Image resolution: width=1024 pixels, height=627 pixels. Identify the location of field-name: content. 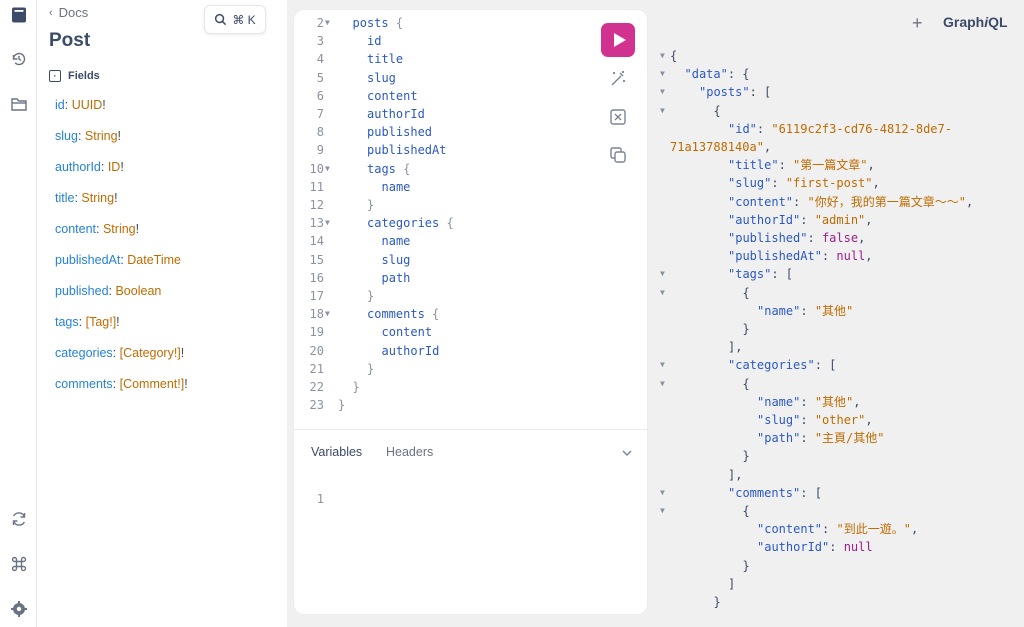
(75, 229).